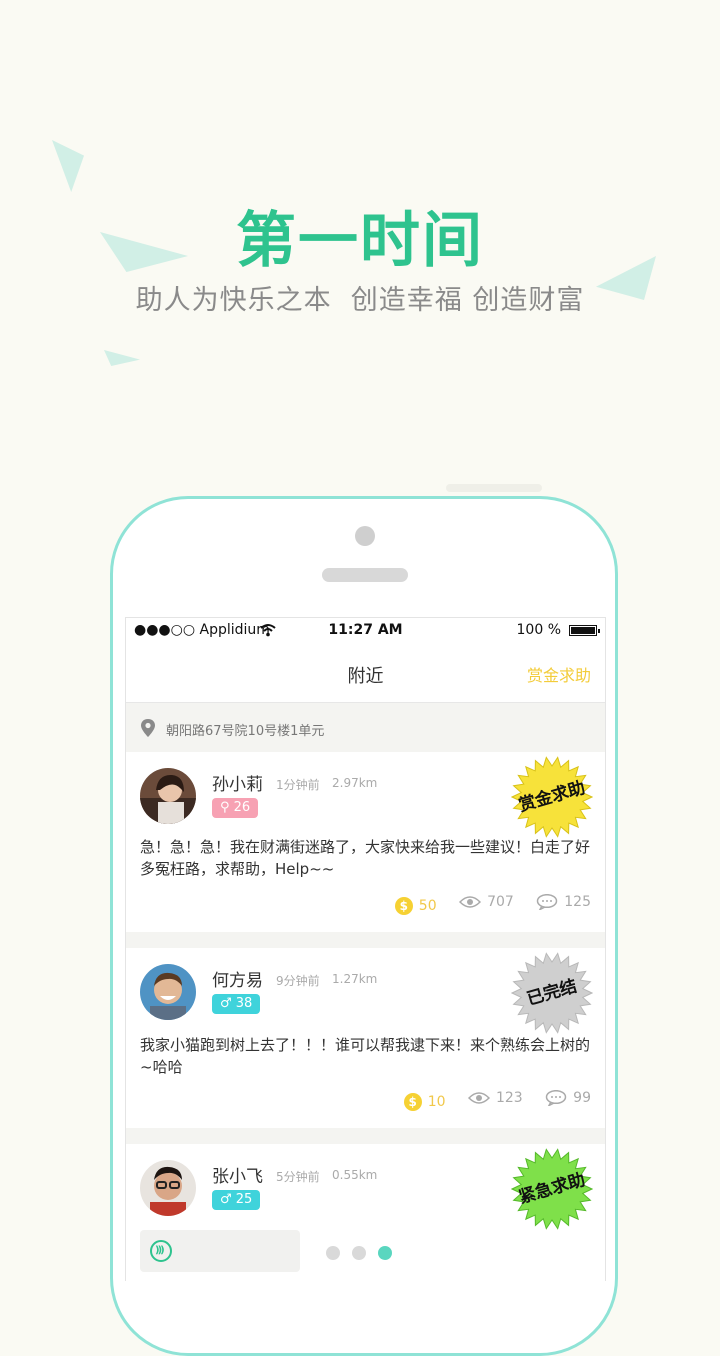 This screenshot has height=1356, width=720. Describe the element at coordinates (500, 902) in the screenshot. I see `views-count: 707` at that location.